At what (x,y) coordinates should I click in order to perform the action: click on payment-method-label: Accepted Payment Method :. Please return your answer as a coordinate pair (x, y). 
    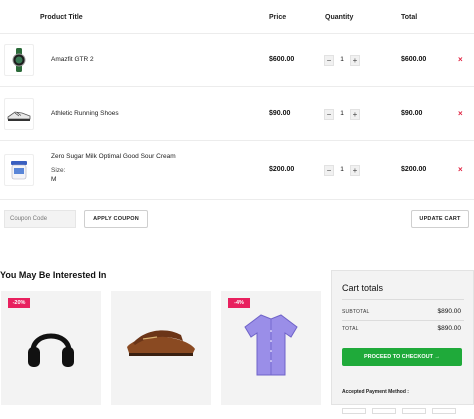
    Looking at the image, I should click on (375, 392).